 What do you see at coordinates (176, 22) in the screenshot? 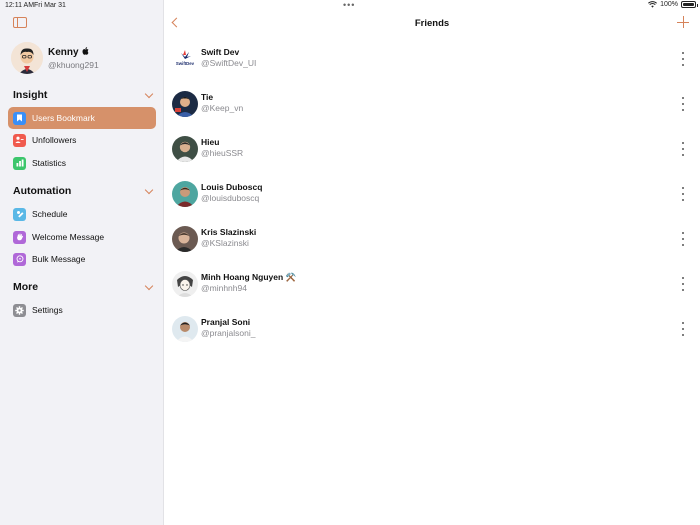
I see `back-chevron-icon` at bounding box center [176, 22].